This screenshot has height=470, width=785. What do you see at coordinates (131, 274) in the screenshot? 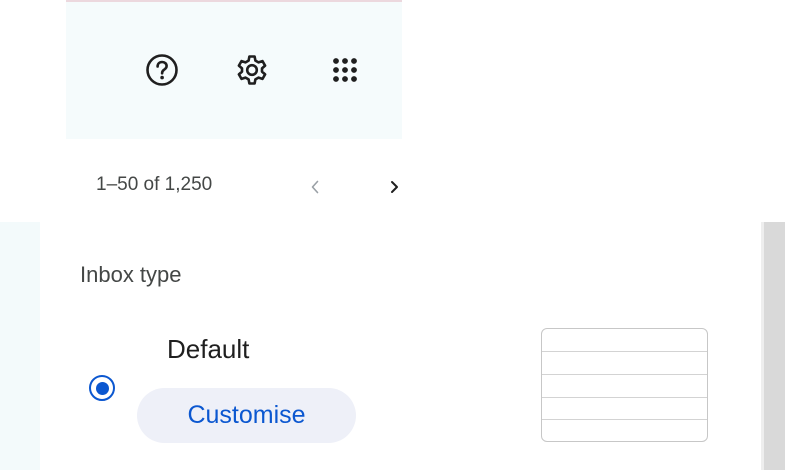
I see `section-title: Inbox type` at bounding box center [131, 274].